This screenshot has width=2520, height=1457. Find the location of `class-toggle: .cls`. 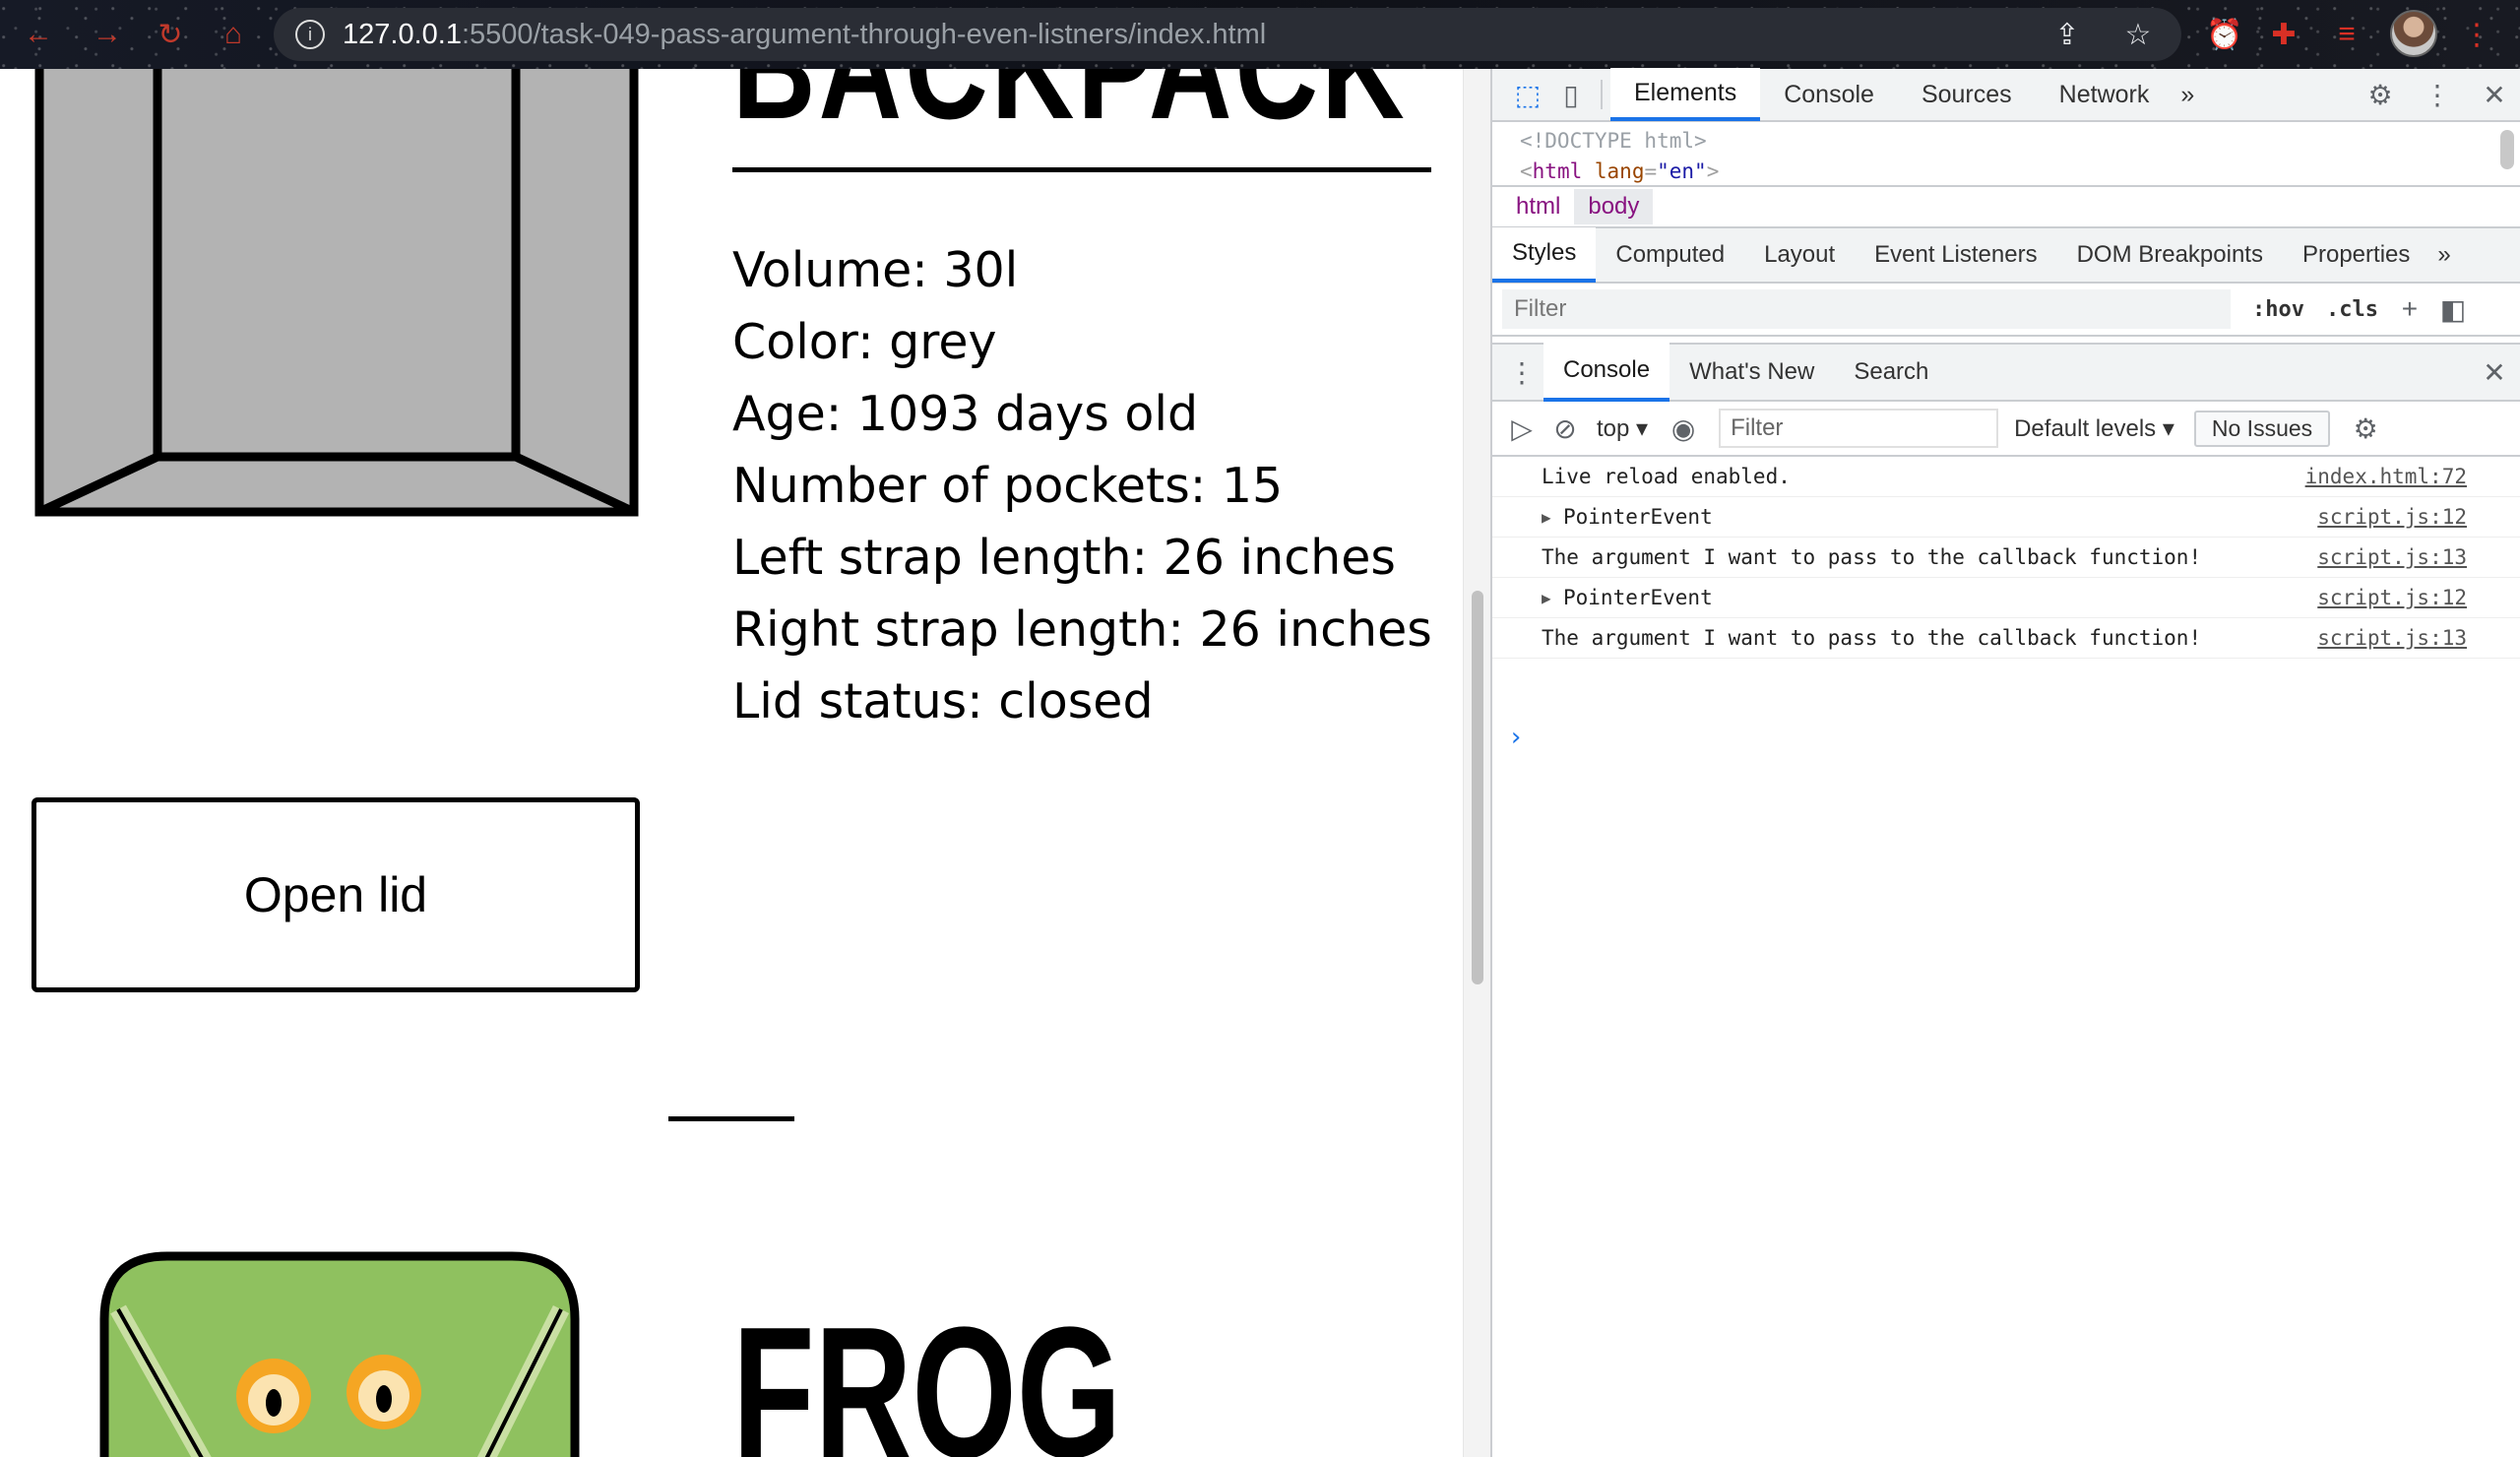

class-toggle: .cls is located at coordinates (2352, 309).